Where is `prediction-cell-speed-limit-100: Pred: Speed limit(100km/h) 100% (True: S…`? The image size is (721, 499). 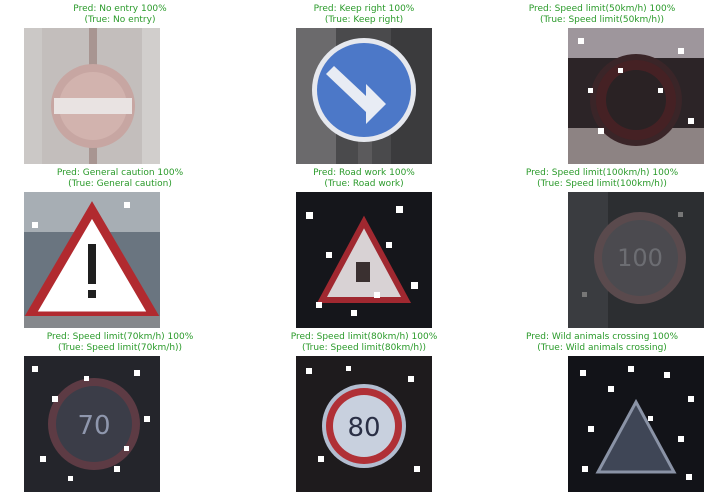
prediction-cell-speed-limit-100: Pred: Speed limit(100km/h) 100% (True: S… is located at coordinates (601, 251).